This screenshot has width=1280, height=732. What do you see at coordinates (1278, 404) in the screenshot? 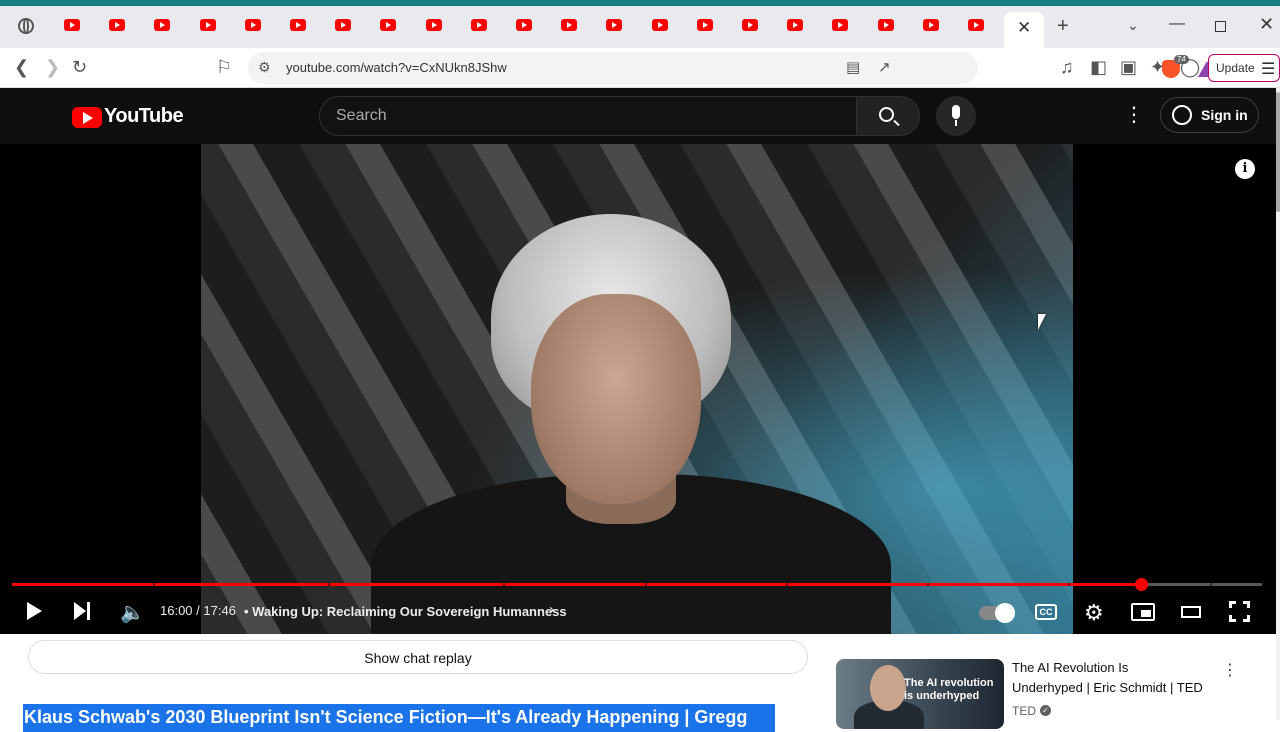
I see `page-scrollbar` at bounding box center [1278, 404].